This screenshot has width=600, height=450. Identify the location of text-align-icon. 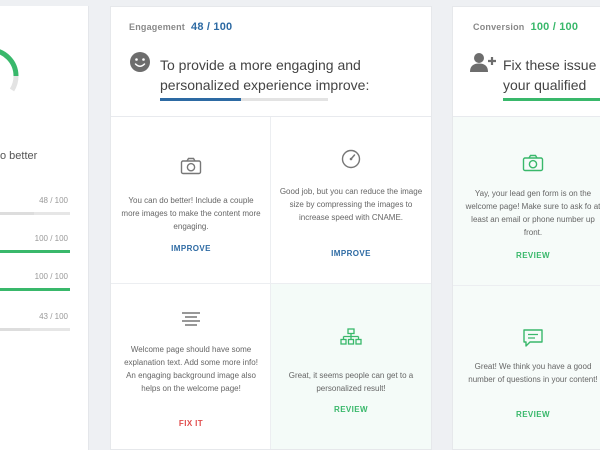
(191, 321).